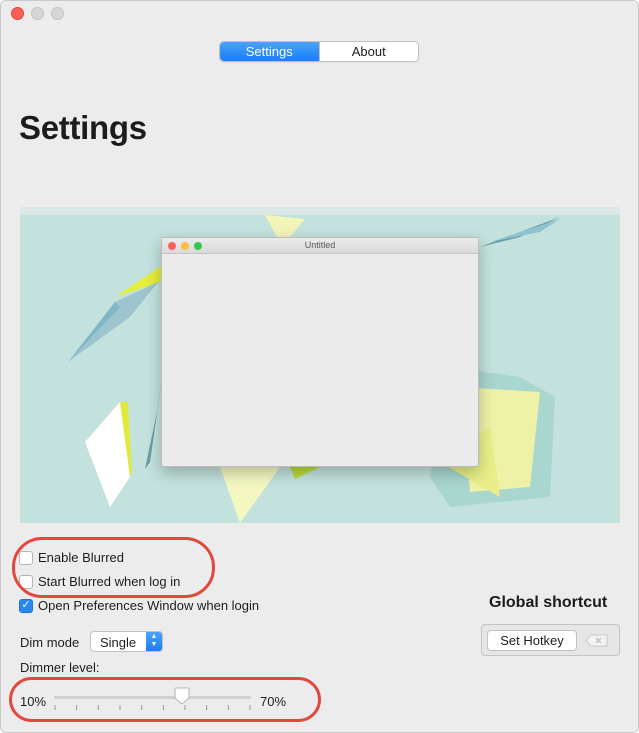 Image resolution: width=639 pixels, height=733 pixels. Describe the element at coordinates (50, 642) in the screenshot. I see `dim-mode-label: Dim mode` at that location.